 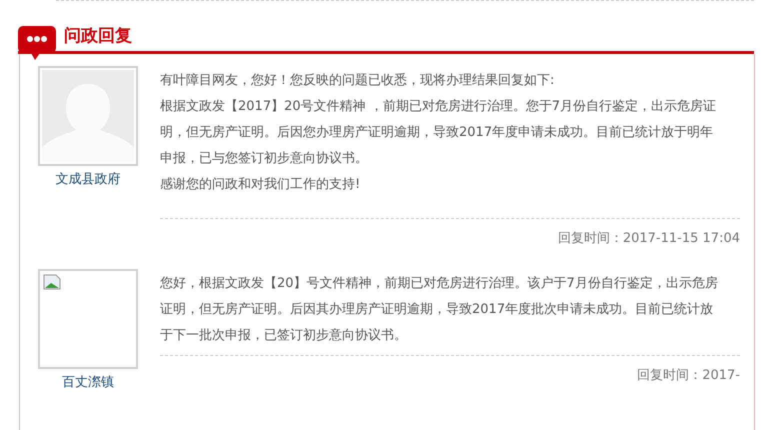 What do you see at coordinates (261, 185) in the screenshot?
I see `reply-paragraph: 感谢您的问政和对我们工作的支持!` at bounding box center [261, 185].